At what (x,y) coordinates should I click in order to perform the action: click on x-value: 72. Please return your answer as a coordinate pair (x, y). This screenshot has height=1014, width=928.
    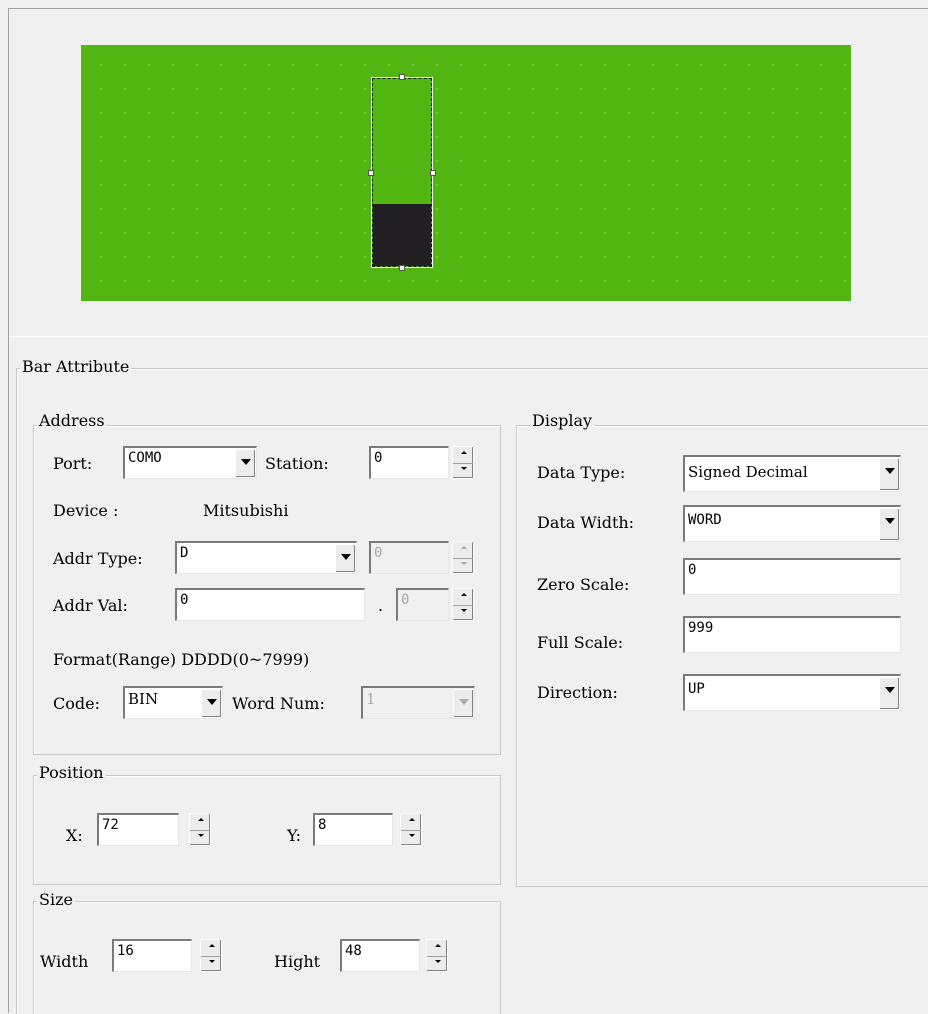
    Looking at the image, I should click on (110, 825).